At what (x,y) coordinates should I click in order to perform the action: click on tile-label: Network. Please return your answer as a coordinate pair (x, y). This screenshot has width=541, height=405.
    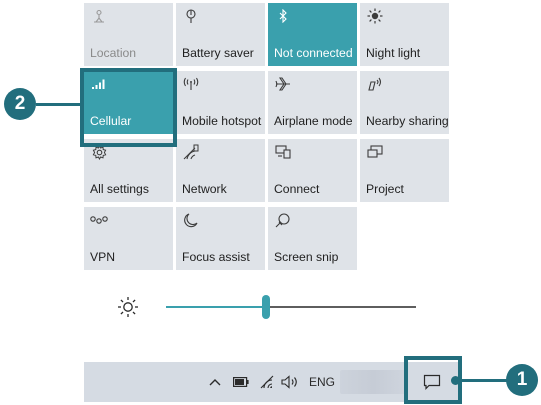
    Looking at the image, I should click on (204, 189).